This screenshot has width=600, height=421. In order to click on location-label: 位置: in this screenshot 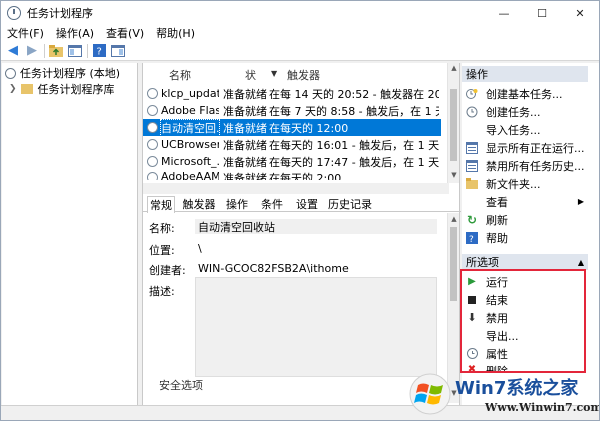, I will do `click(162, 250)`.